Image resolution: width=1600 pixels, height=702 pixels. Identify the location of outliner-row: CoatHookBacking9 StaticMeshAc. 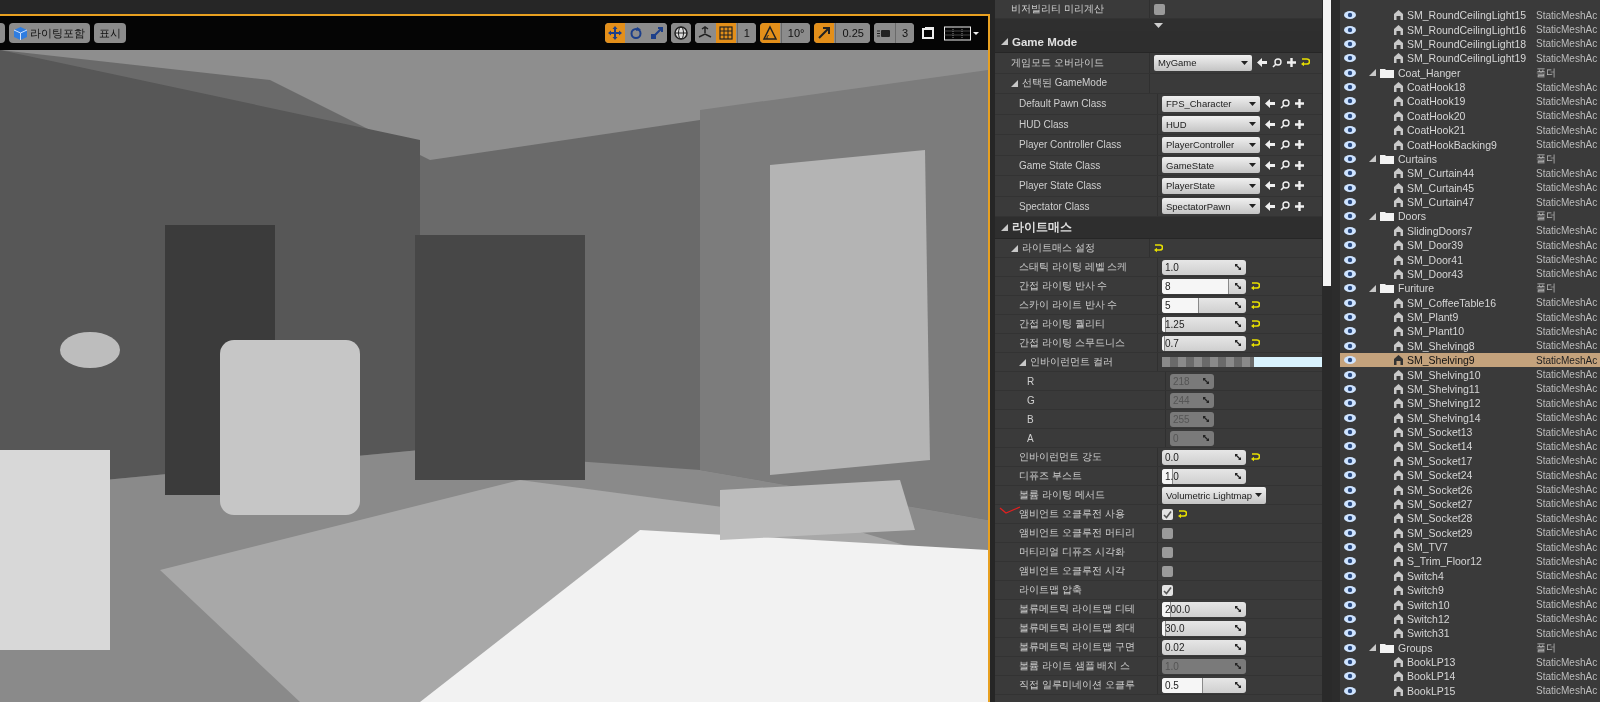
(1470, 144).